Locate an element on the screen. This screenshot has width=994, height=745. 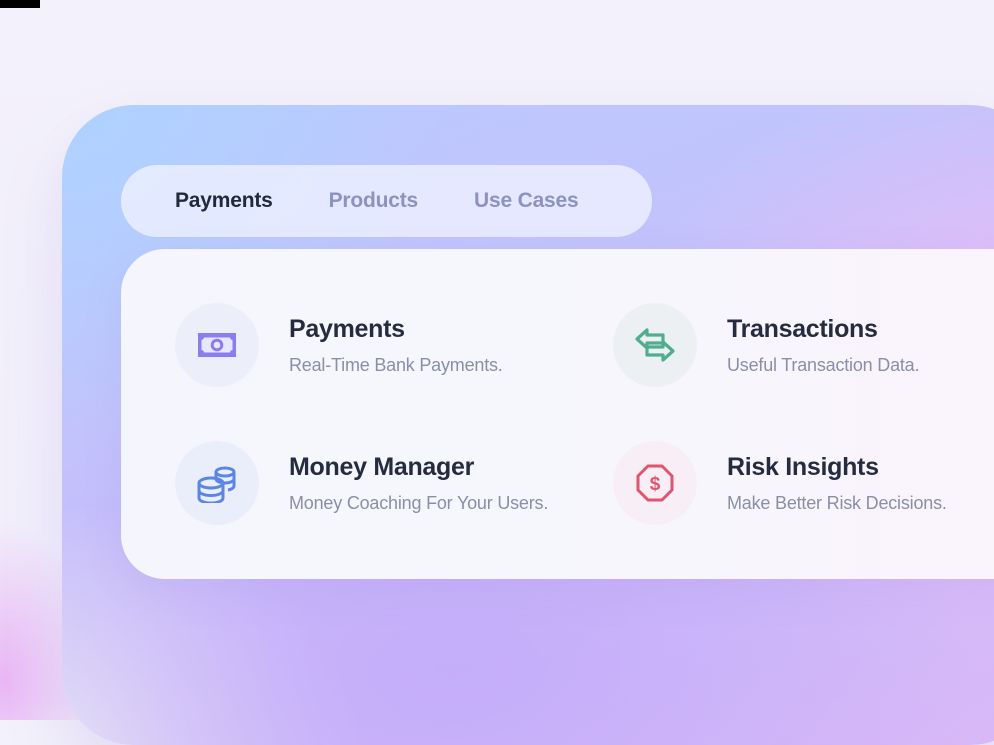
menu-item-payments: Payments Real-Time Bank Payments. is located at coordinates (339, 345).